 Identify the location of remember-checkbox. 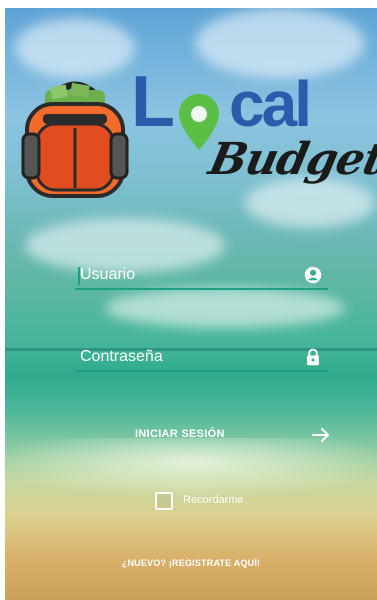
(164, 501).